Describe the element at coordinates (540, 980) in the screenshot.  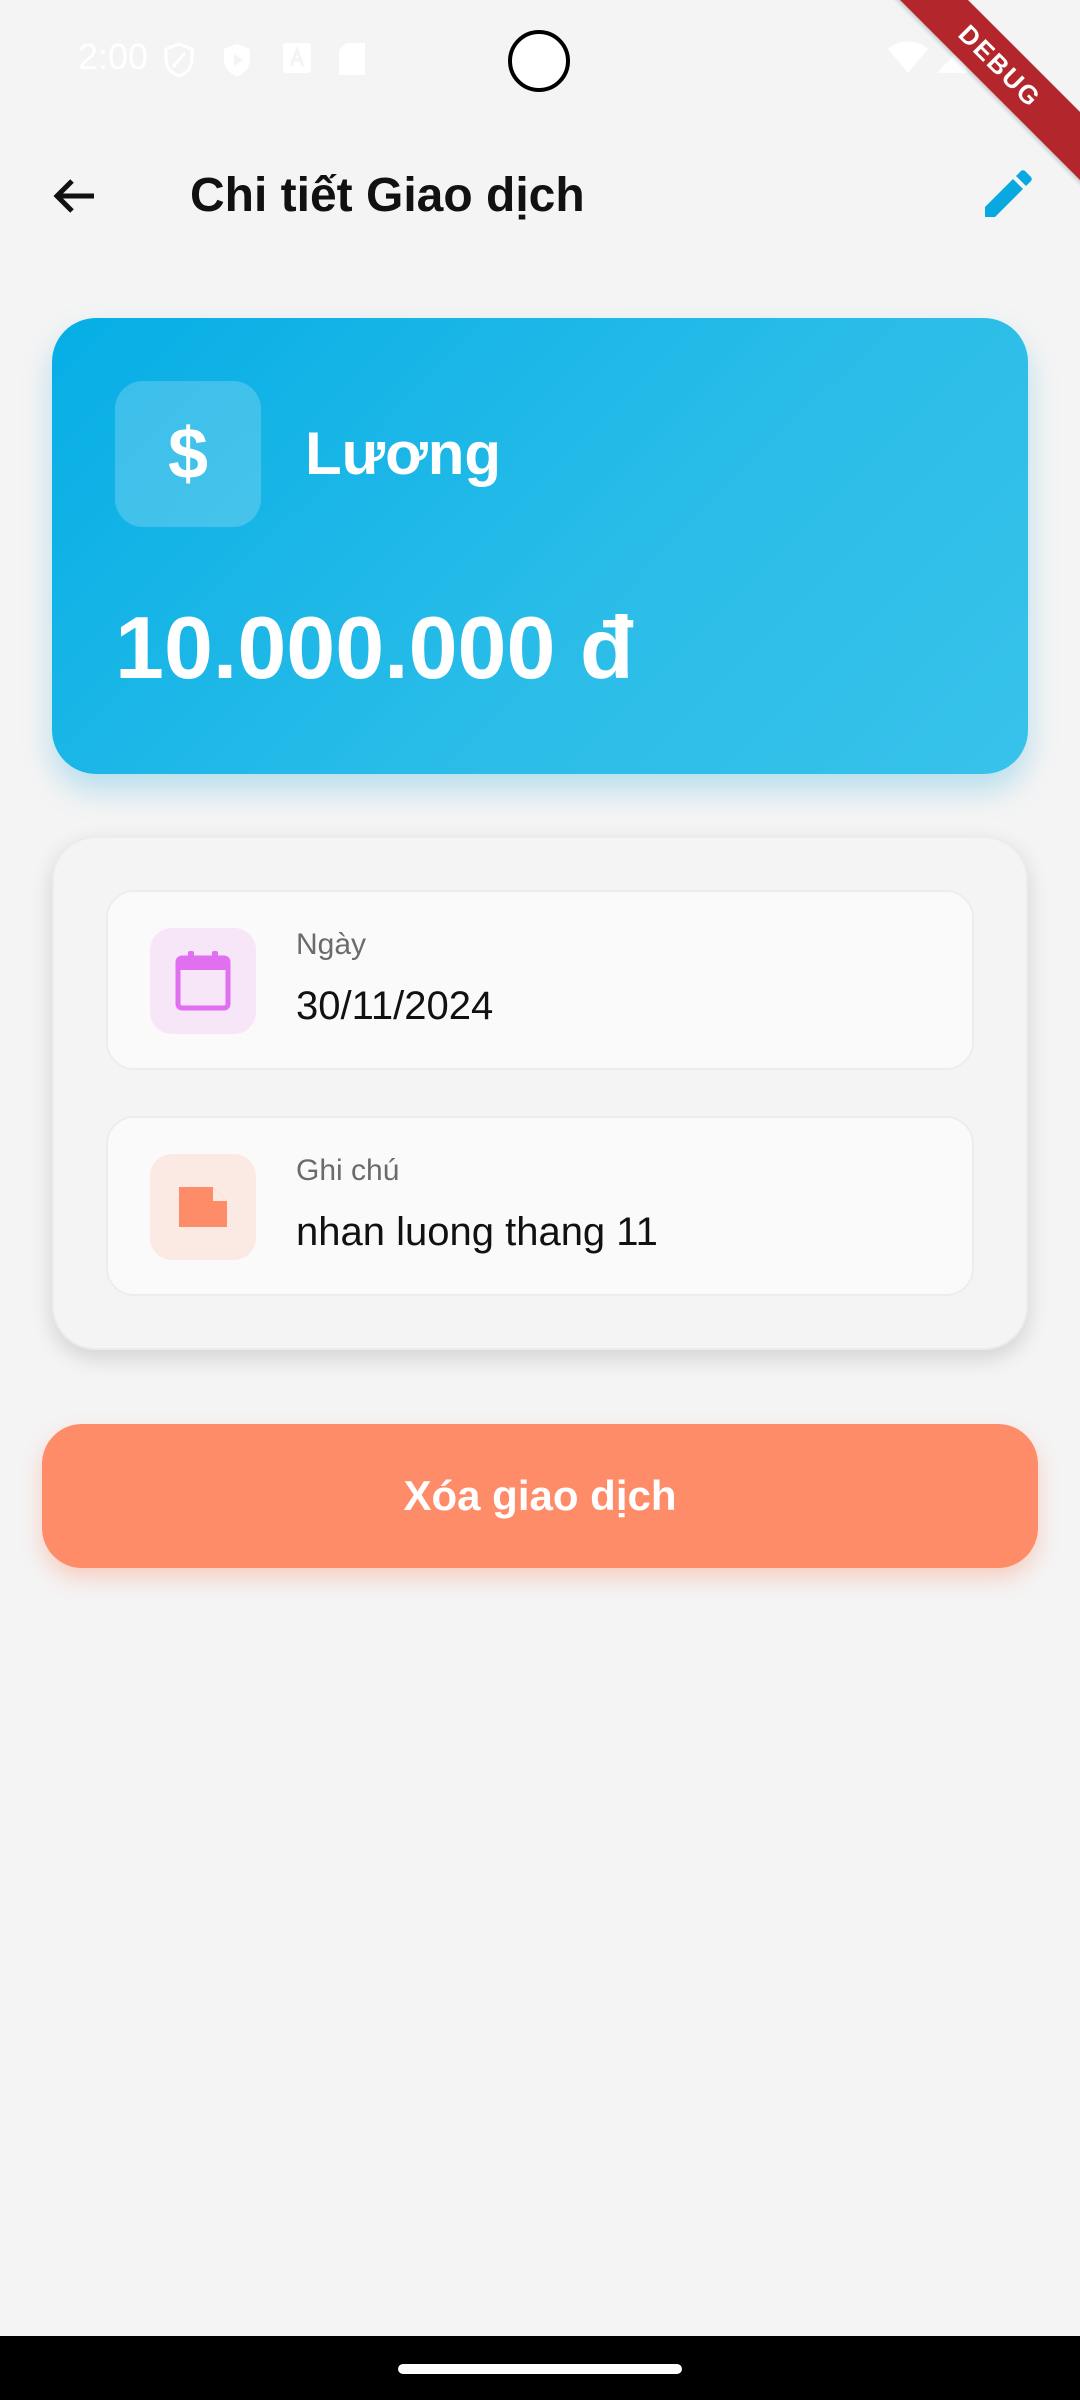
I see `detail-row-date: Ngày 30/11/2024` at that location.